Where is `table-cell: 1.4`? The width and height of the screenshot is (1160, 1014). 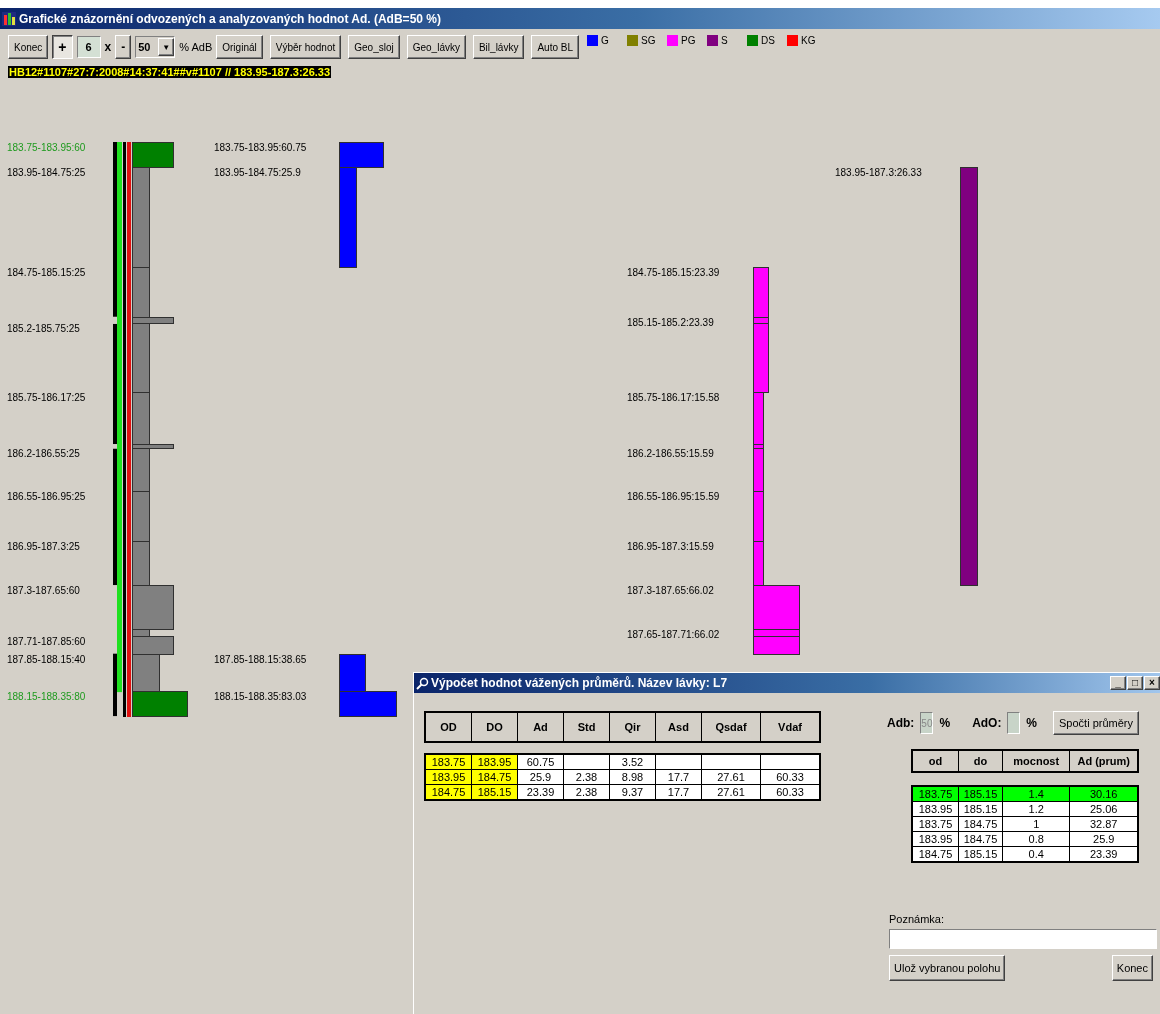
table-cell: 1.4 is located at coordinates (1036, 794).